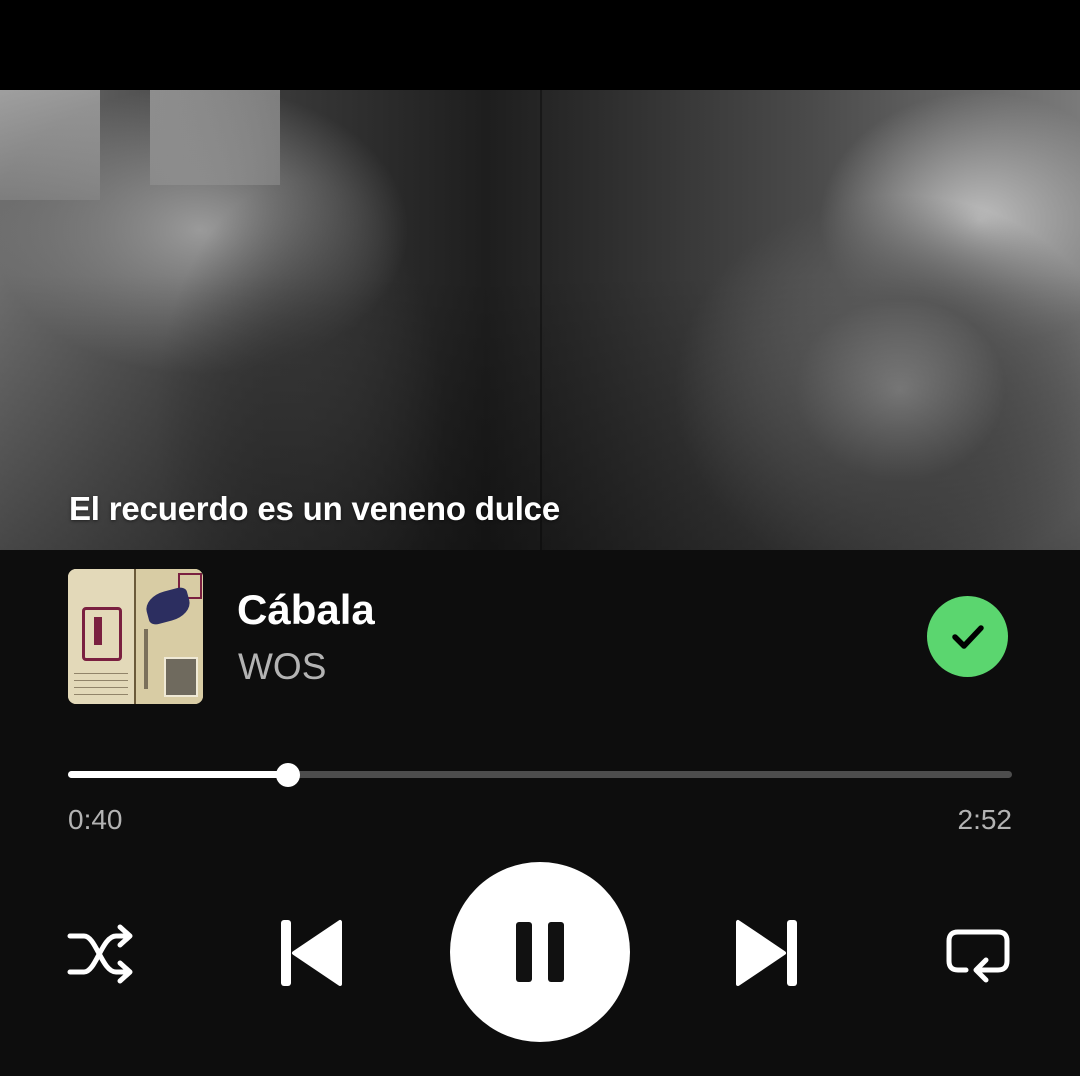 This screenshot has height=1076, width=1080. I want to click on repeat-button, so click(978, 954).